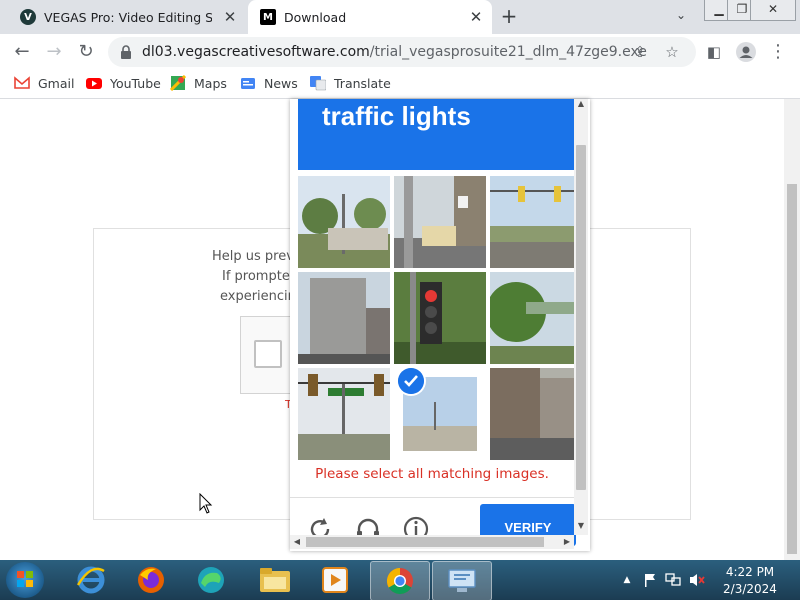 The image size is (800, 601). I want to click on lock-icon, so click(126, 52).